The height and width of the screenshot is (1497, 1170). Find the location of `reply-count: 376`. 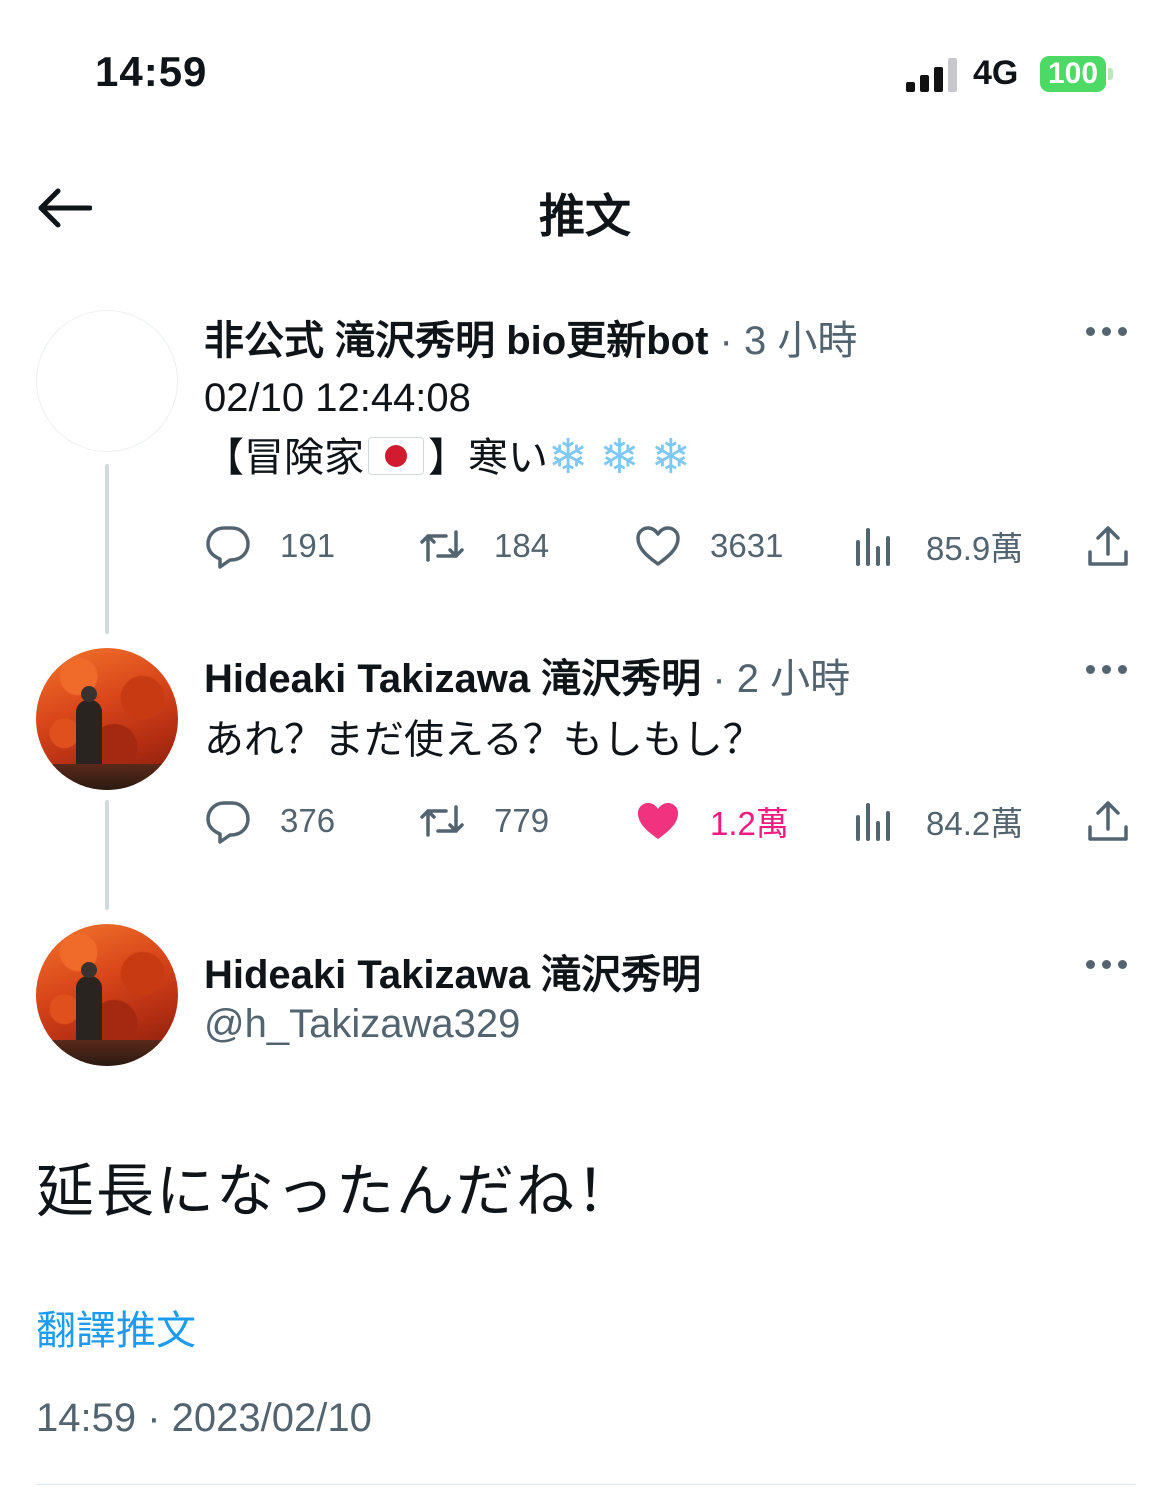

reply-count: 376 is located at coordinates (308, 820).